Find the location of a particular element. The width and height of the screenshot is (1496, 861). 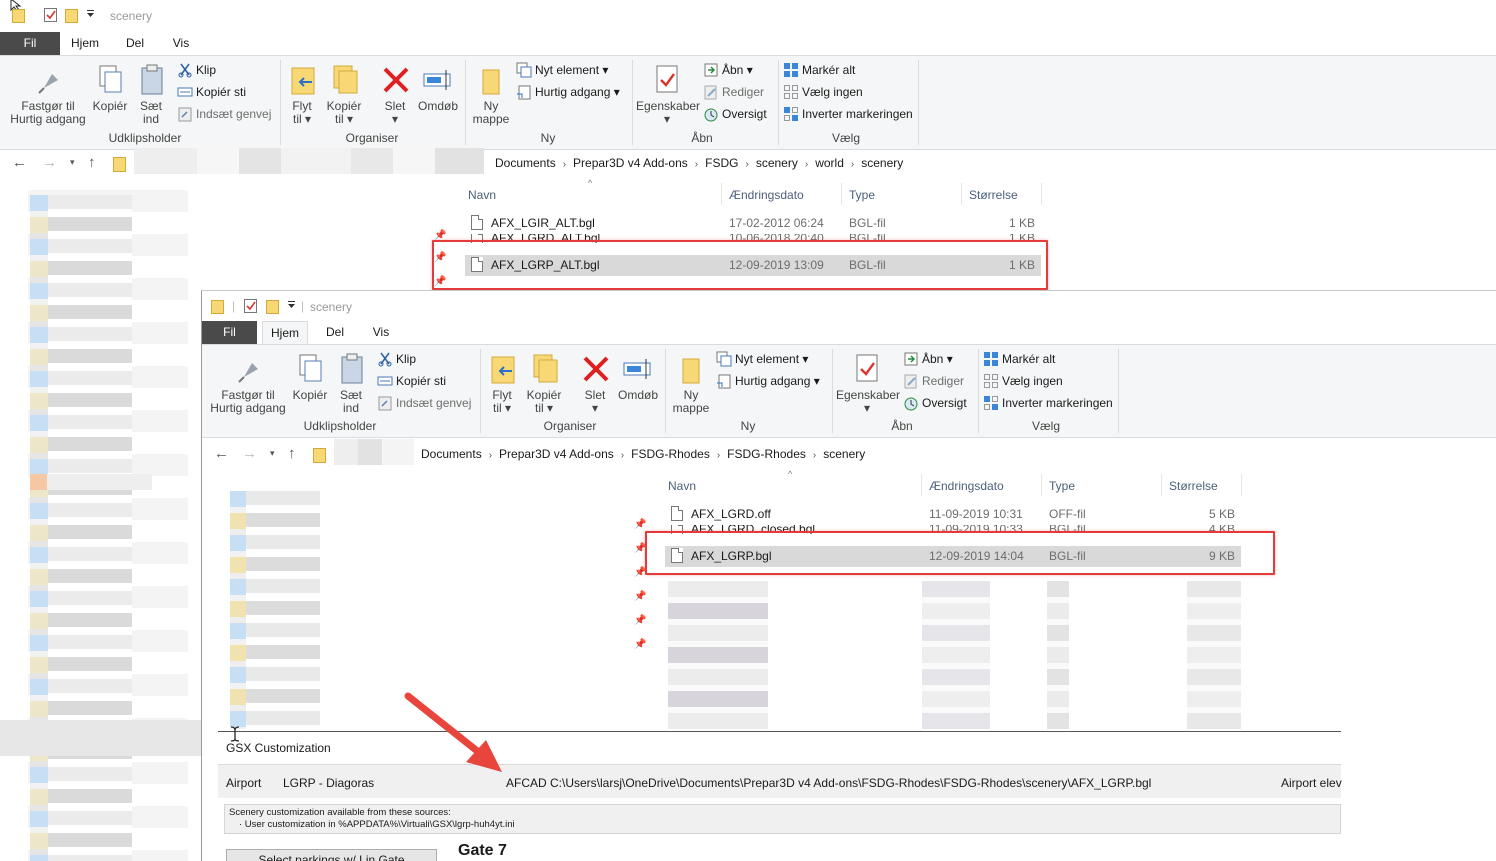

breadcrumb-fsdg-rhodes: FSDG-Rhodes is located at coordinates (670, 454).